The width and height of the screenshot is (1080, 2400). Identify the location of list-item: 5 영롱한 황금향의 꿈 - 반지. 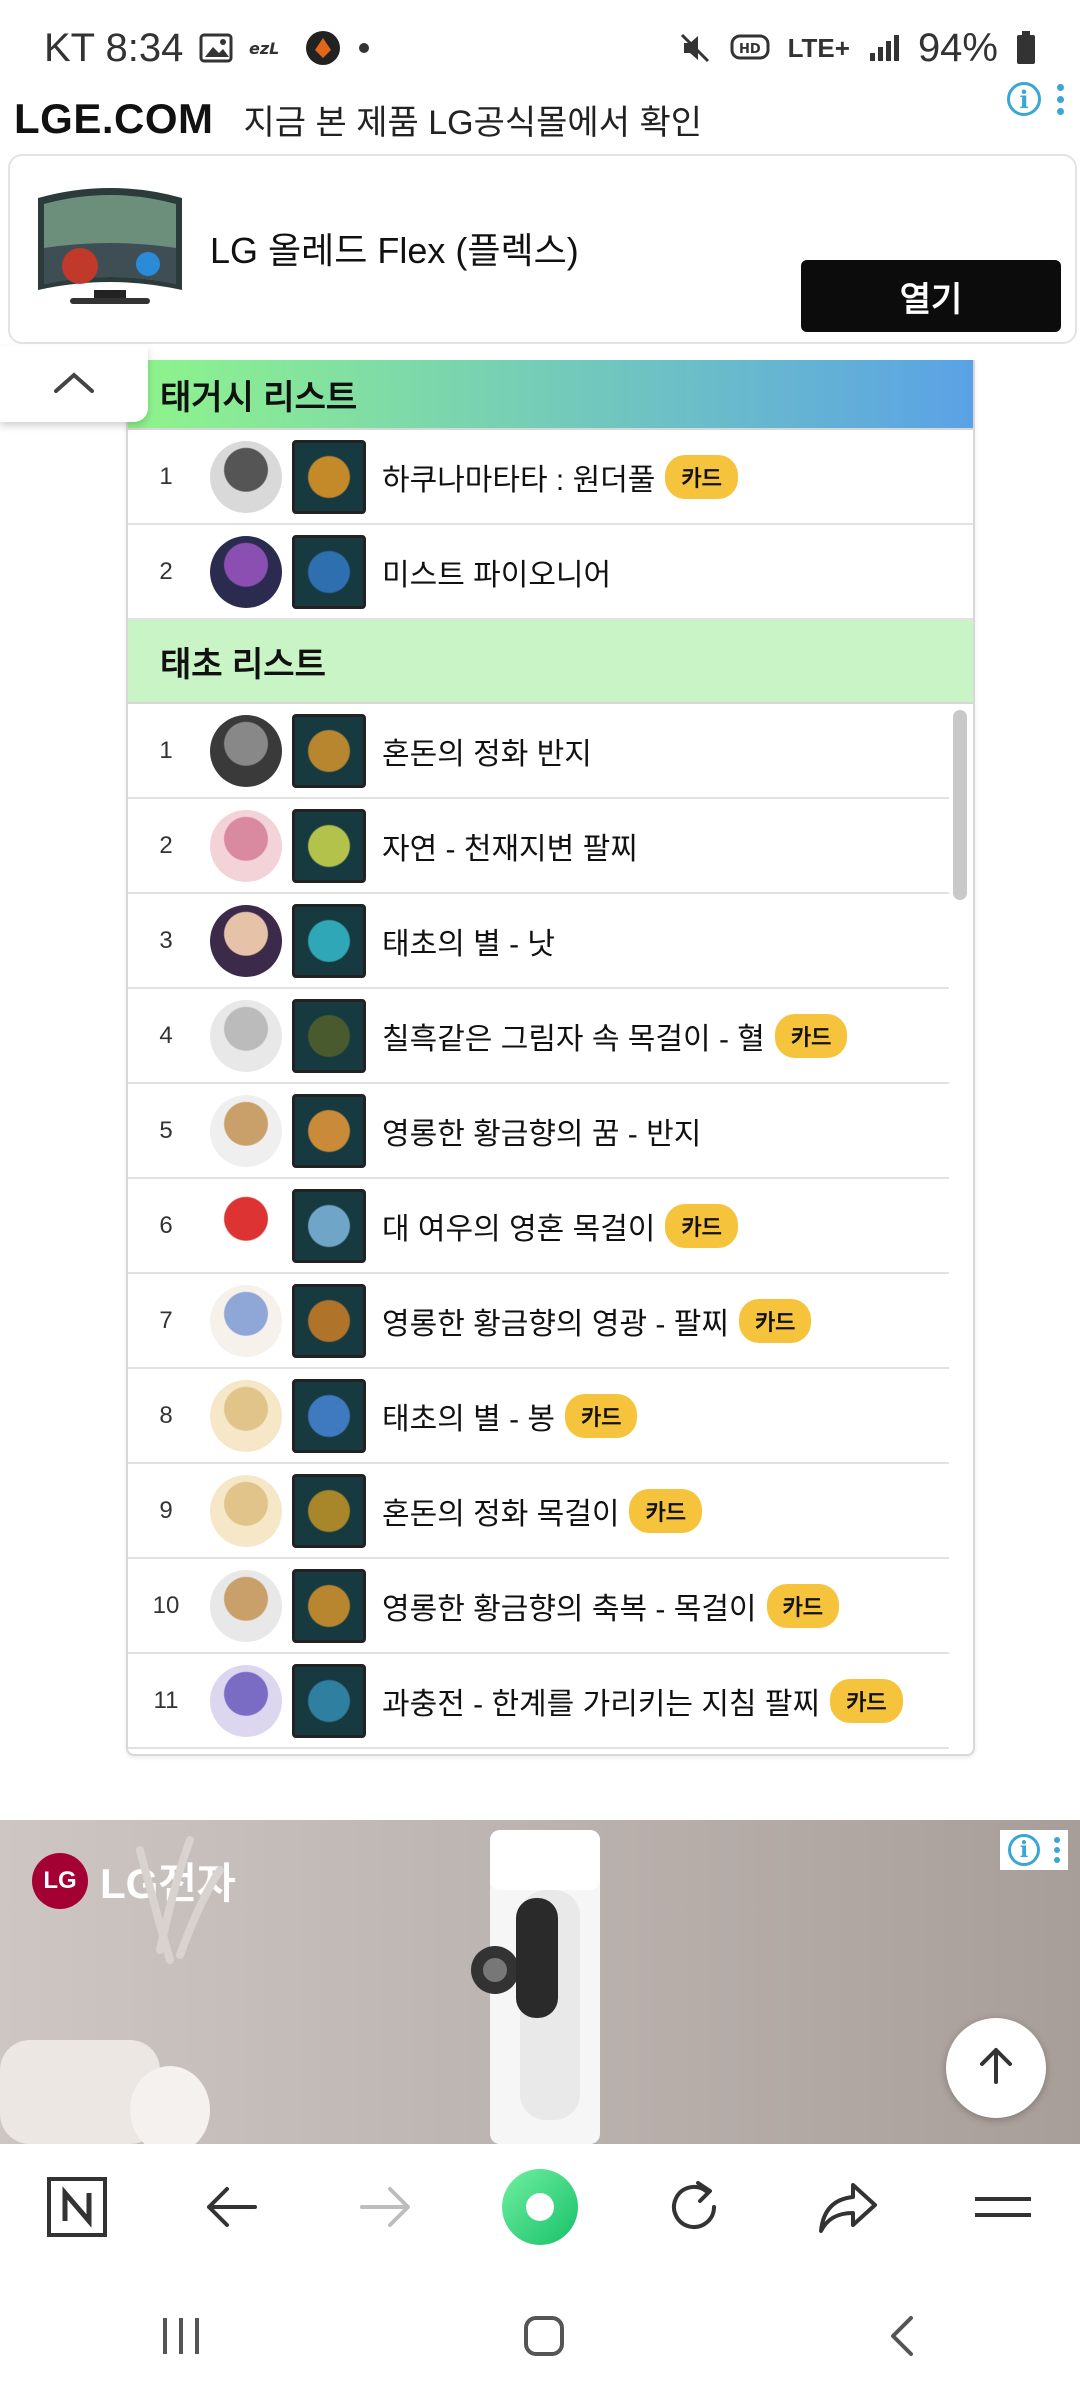
(538, 1131).